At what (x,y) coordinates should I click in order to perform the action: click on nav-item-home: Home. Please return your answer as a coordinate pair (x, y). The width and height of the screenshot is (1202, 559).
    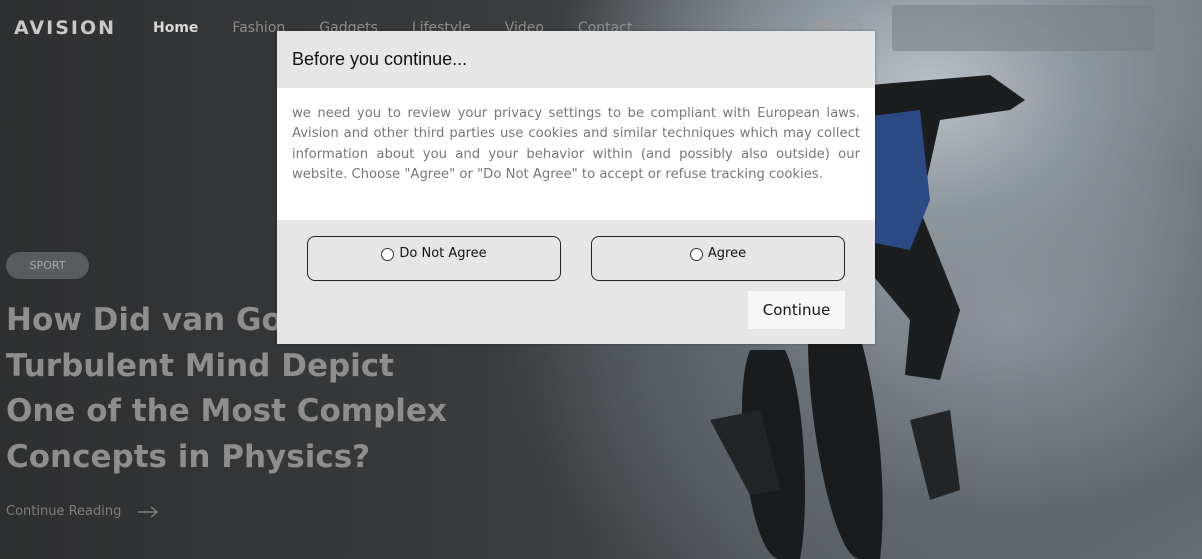
    Looking at the image, I should click on (175, 28).